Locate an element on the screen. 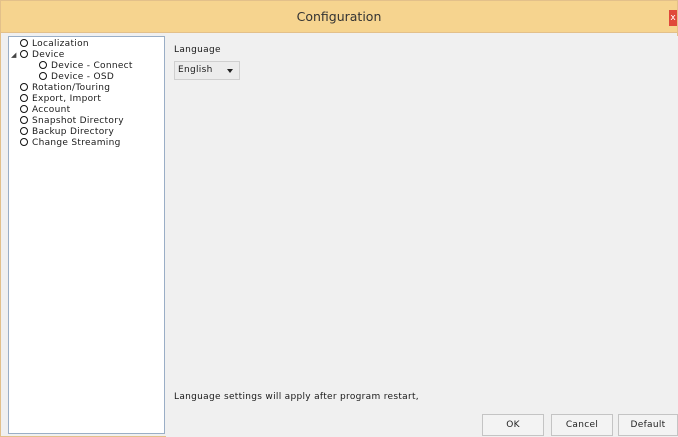  title-bar: Configuration x is located at coordinates (339, 17).